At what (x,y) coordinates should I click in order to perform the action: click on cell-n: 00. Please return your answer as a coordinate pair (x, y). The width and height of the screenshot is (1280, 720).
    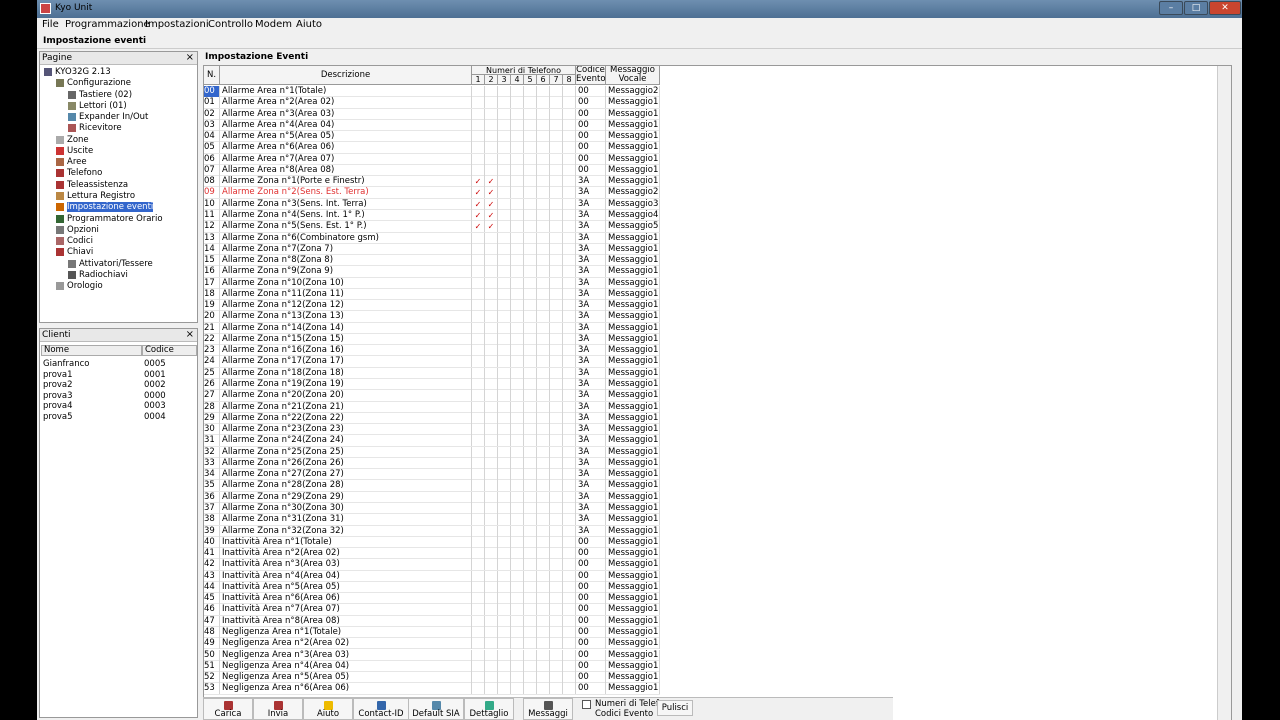
    Looking at the image, I should click on (212, 91).